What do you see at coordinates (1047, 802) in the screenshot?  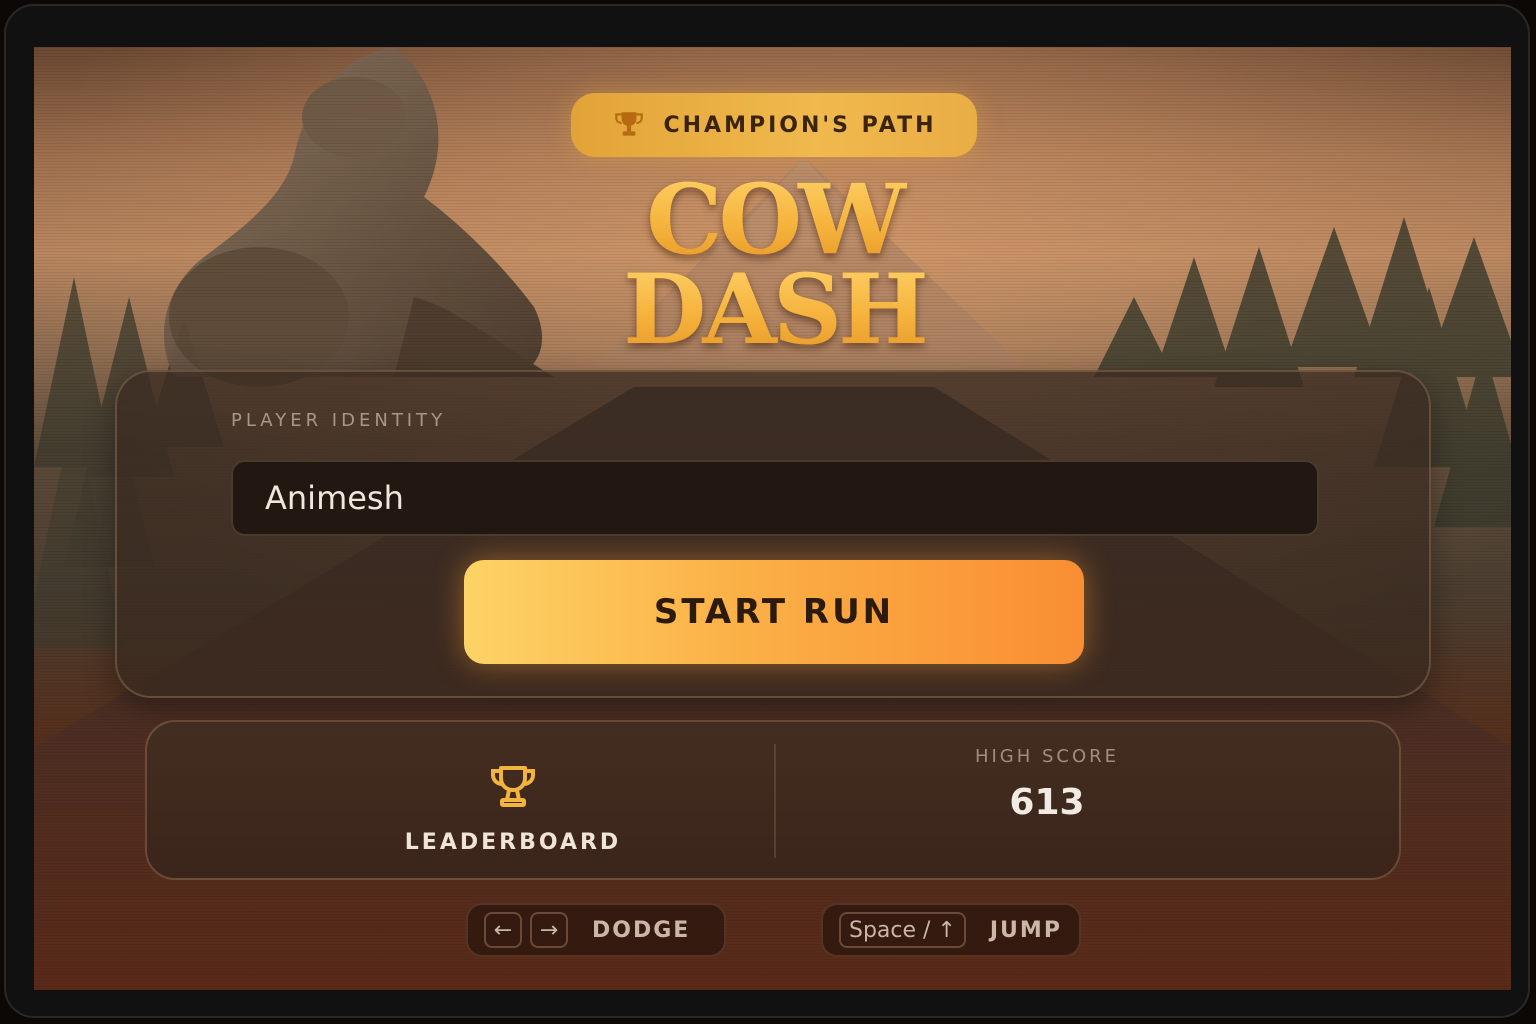 I see `high-score-value: 613` at bounding box center [1047, 802].